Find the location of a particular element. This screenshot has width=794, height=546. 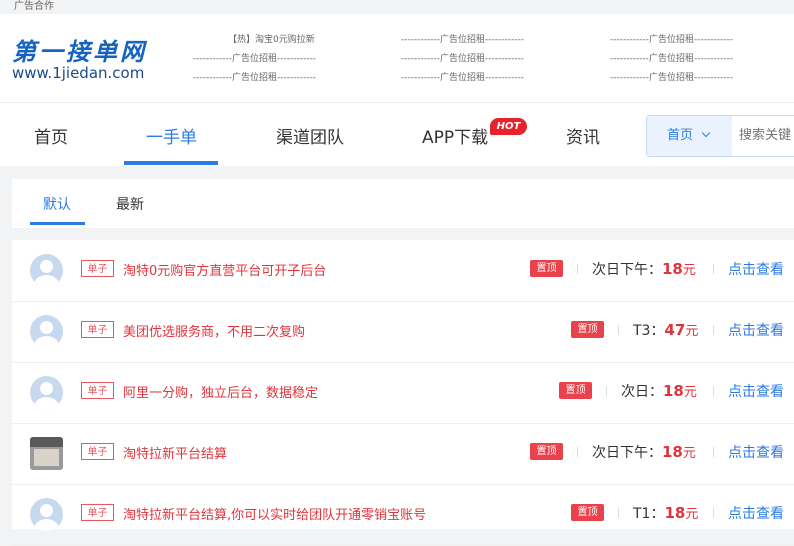

price-amount: 47 is located at coordinates (675, 330).